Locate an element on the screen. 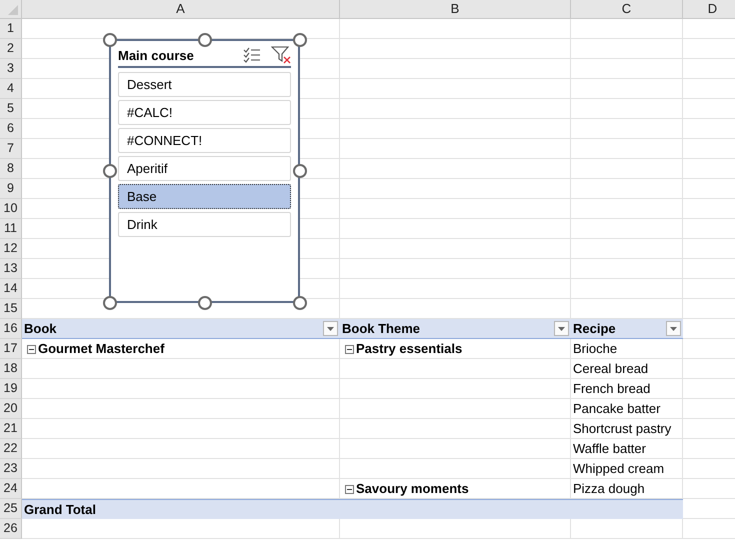 The image size is (735, 544). row-heading: 26 is located at coordinates (11, 529).